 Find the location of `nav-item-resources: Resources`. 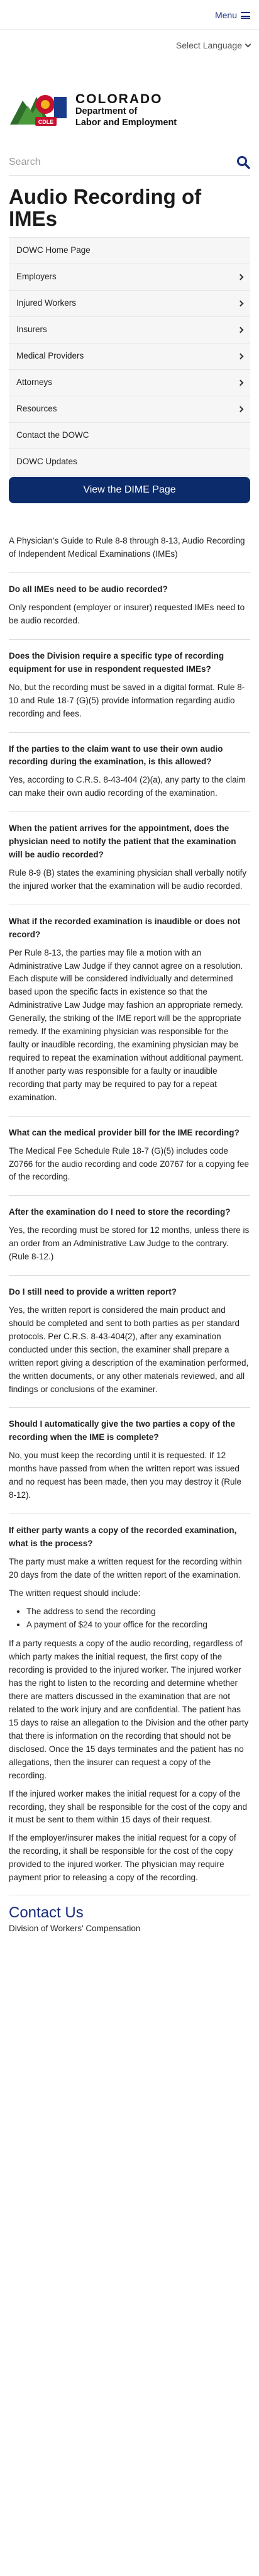

nav-item-resources: Resources is located at coordinates (129, 409).